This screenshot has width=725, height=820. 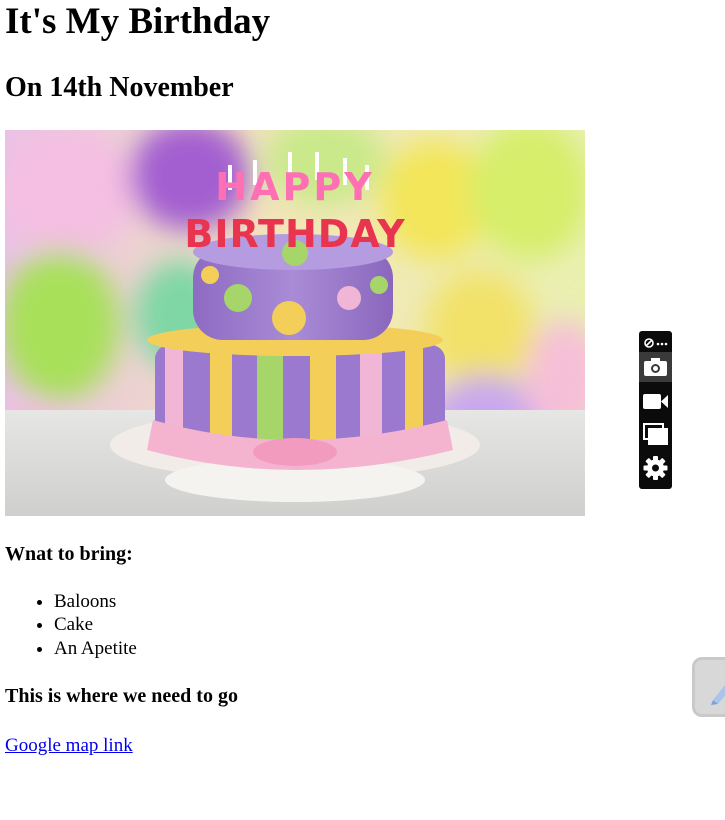 What do you see at coordinates (121, 696) in the screenshot?
I see `location-heading: This is where we need to go` at bounding box center [121, 696].